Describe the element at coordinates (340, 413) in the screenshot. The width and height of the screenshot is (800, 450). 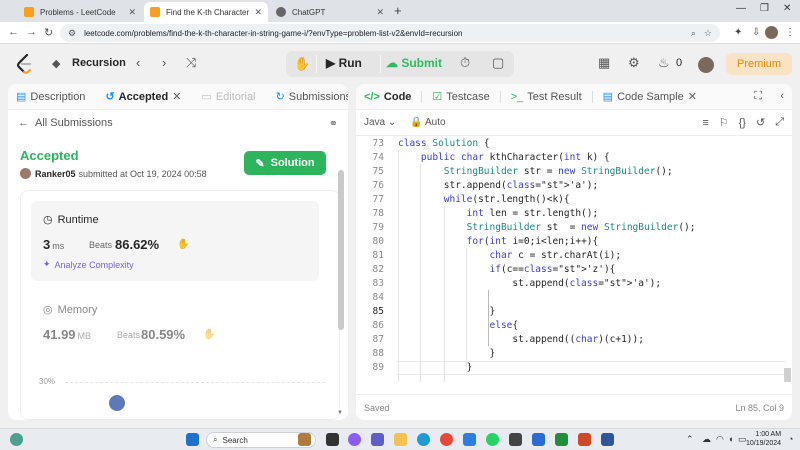
I see `scroll-down-icon: ▼` at that location.